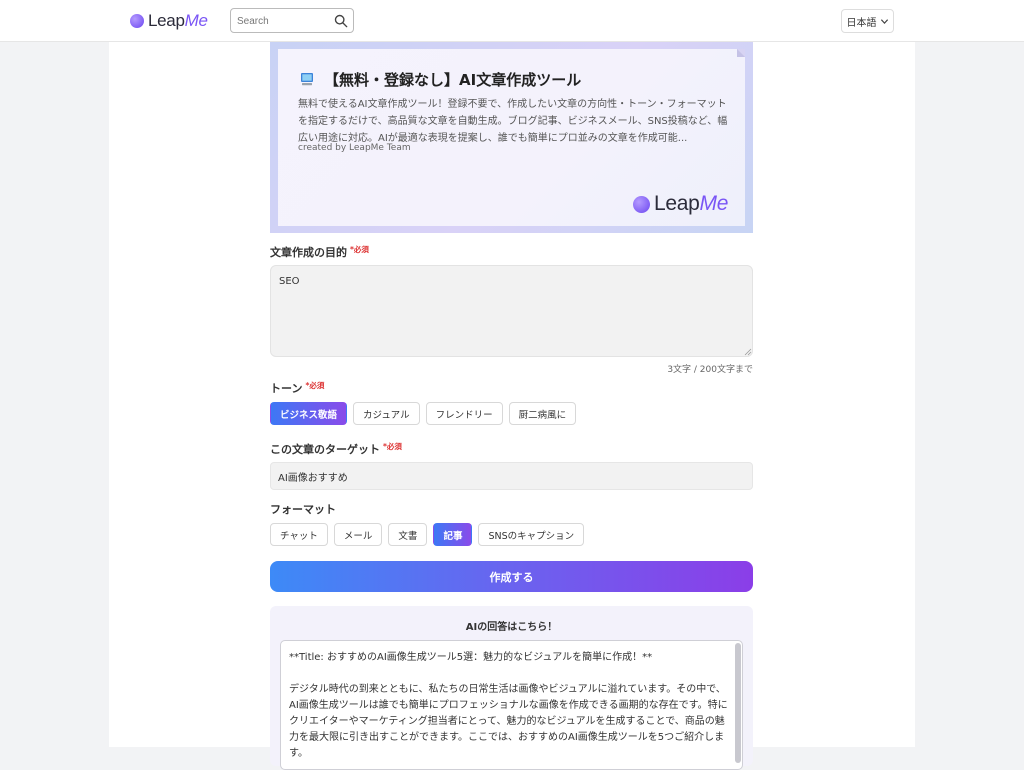  Describe the element at coordinates (178, 20) in the screenshot. I see `logo-text: LeapMe` at that location.